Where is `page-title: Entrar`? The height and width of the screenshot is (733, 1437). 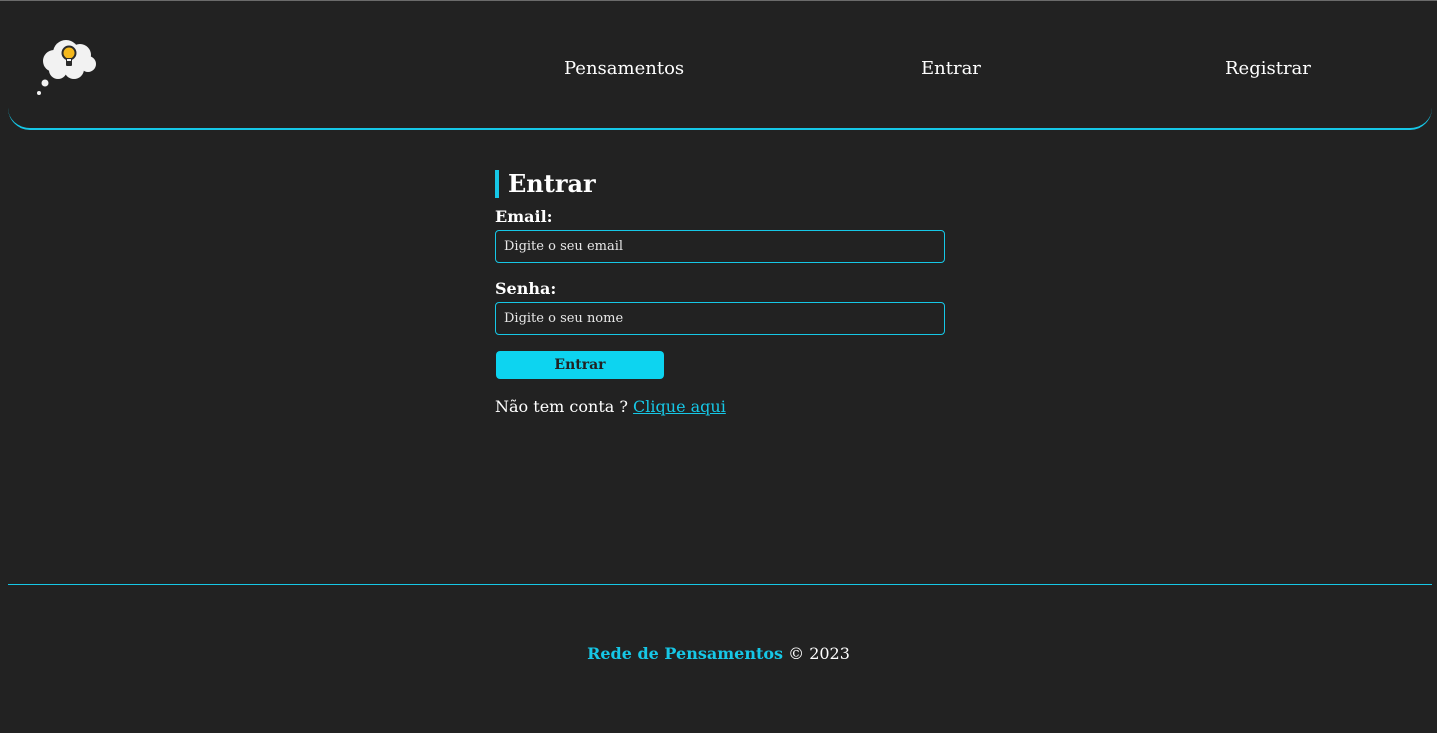 page-title: Entrar is located at coordinates (725, 184).